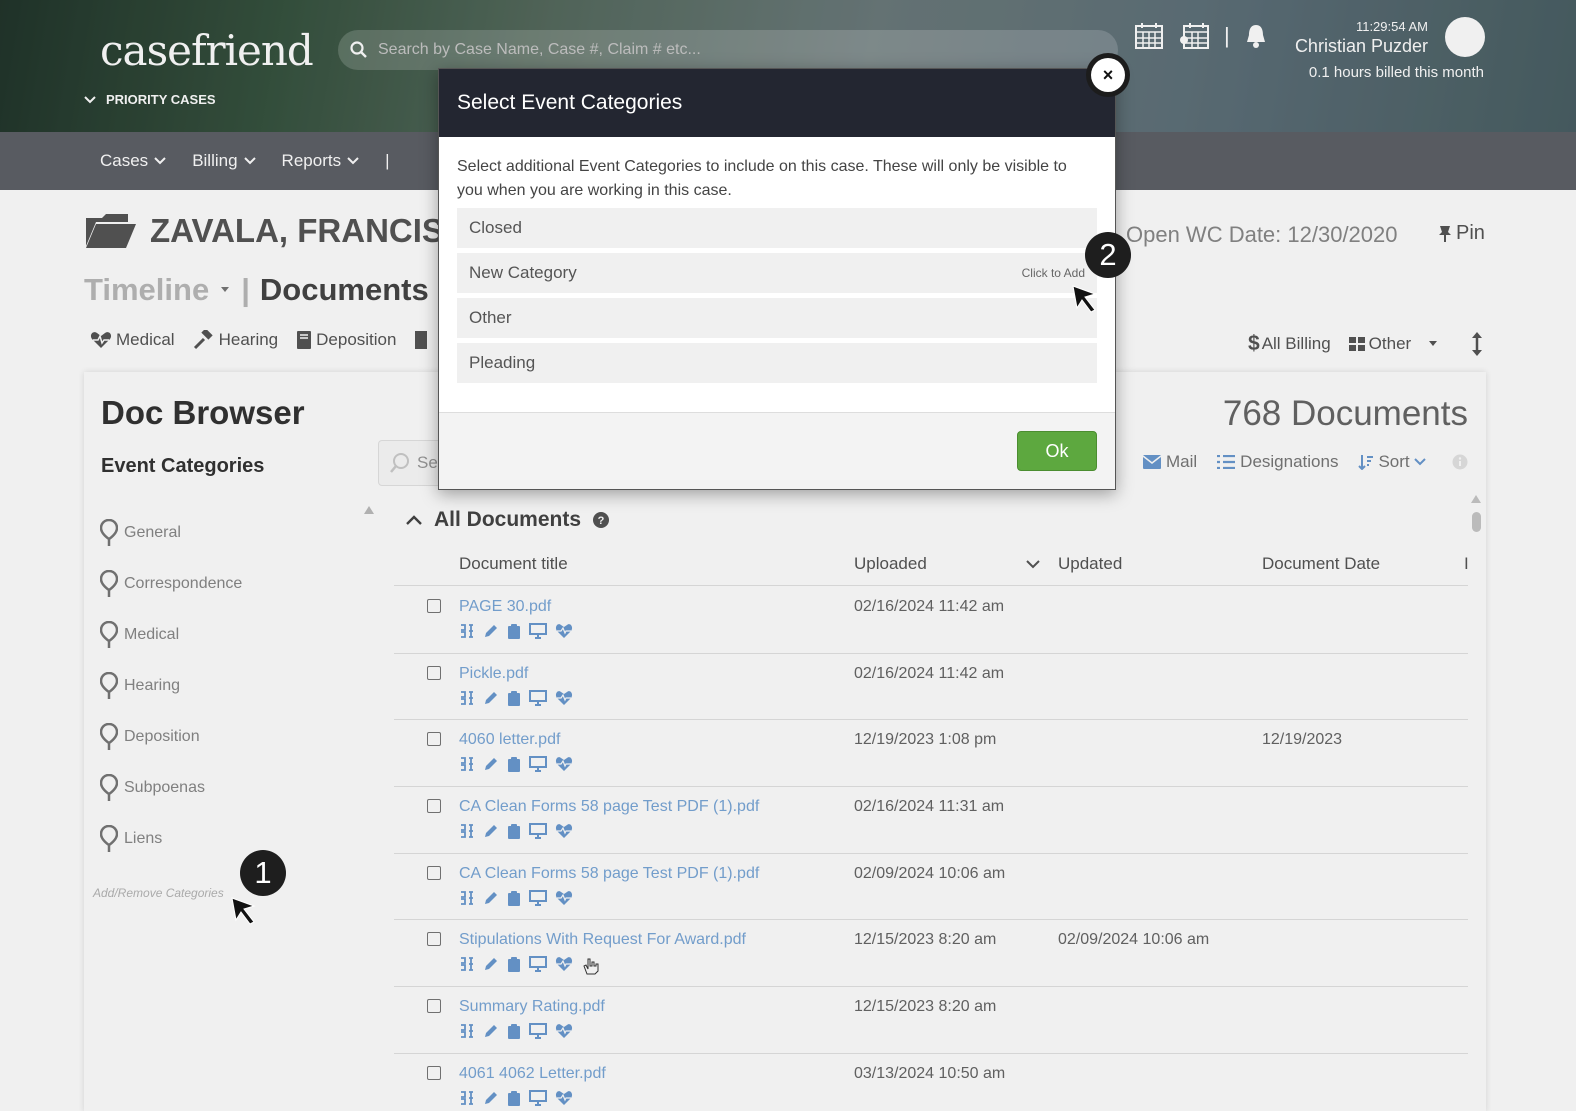  I want to click on document-title-link: PAGE 30.pdf, so click(505, 607).